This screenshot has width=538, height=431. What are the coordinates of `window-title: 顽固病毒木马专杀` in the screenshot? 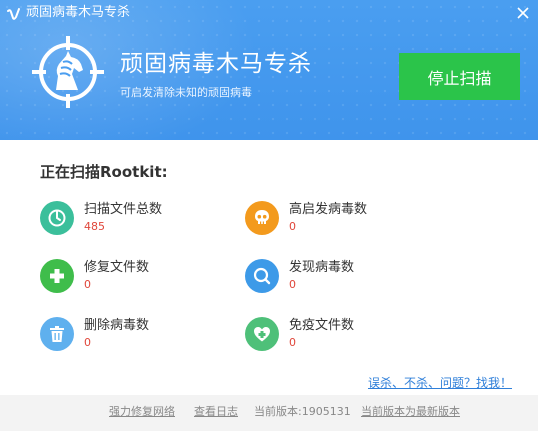 It's located at (78, 12).